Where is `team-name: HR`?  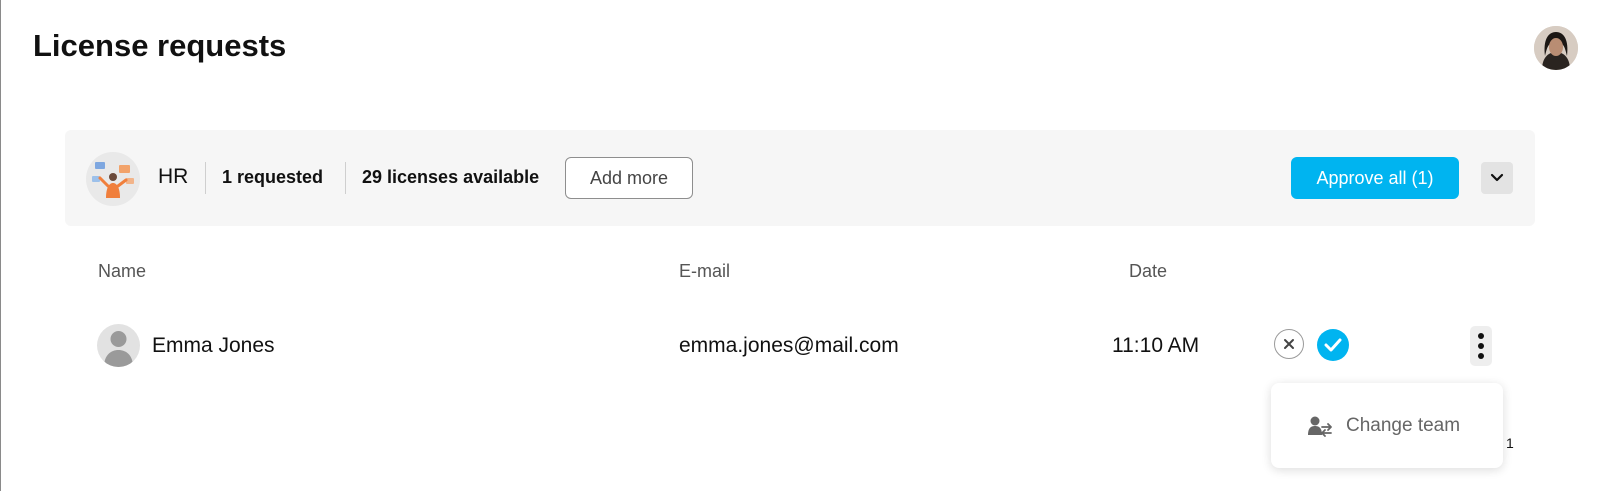
team-name: HR is located at coordinates (173, 176).